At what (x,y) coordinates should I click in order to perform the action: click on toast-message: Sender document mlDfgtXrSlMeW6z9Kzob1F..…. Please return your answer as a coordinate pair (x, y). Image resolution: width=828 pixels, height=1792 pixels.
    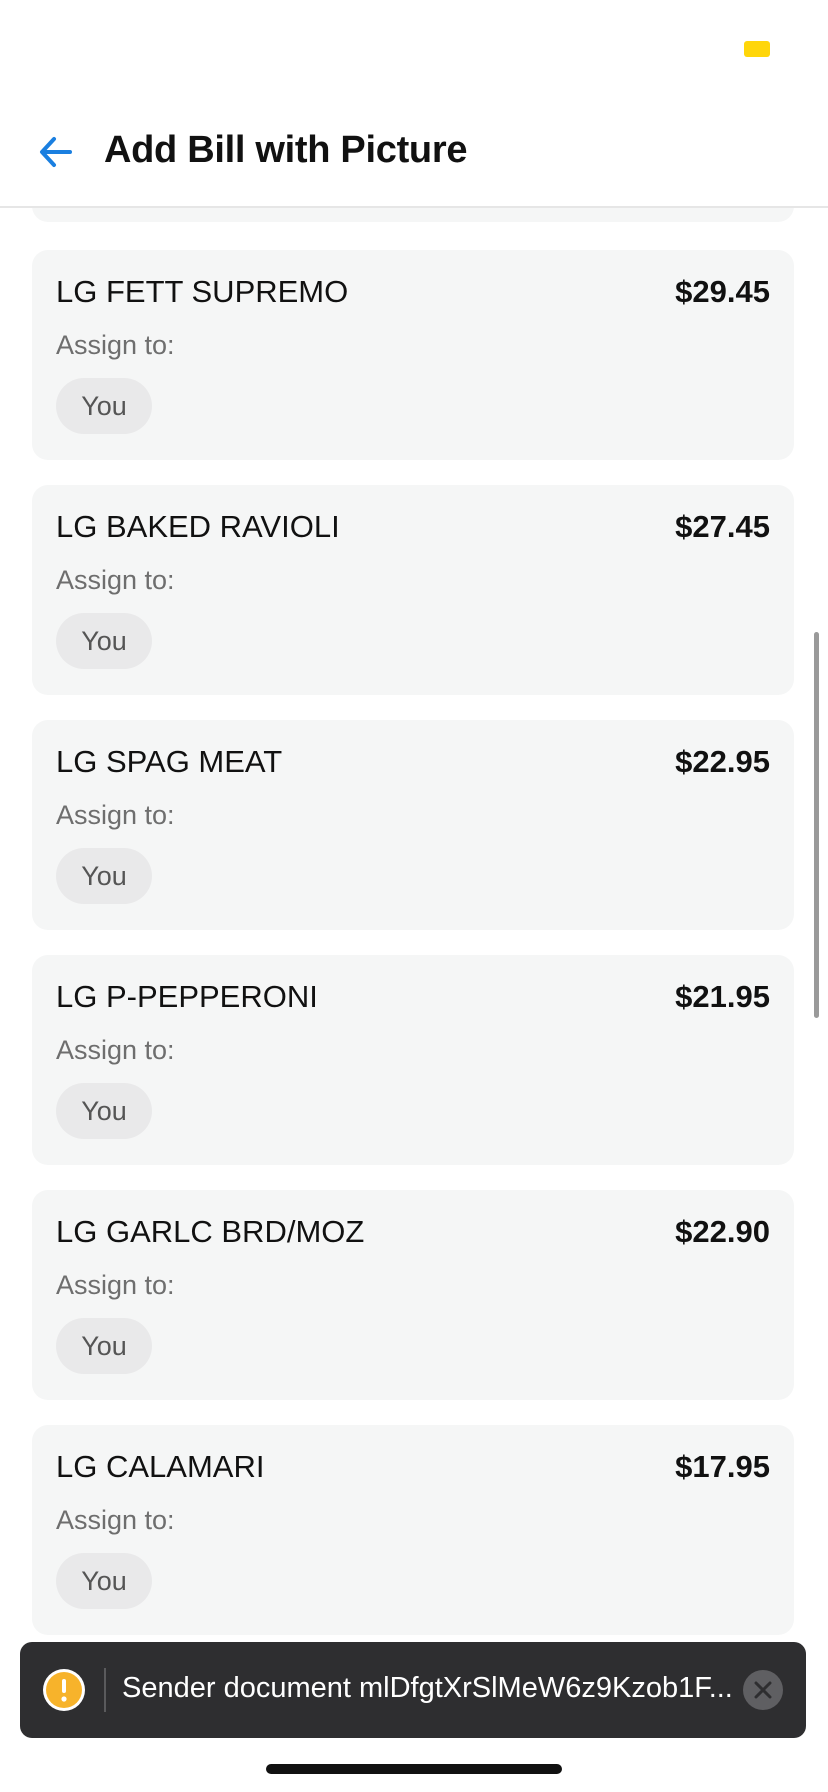
    Looking at the image, I should click on (427, 1688).